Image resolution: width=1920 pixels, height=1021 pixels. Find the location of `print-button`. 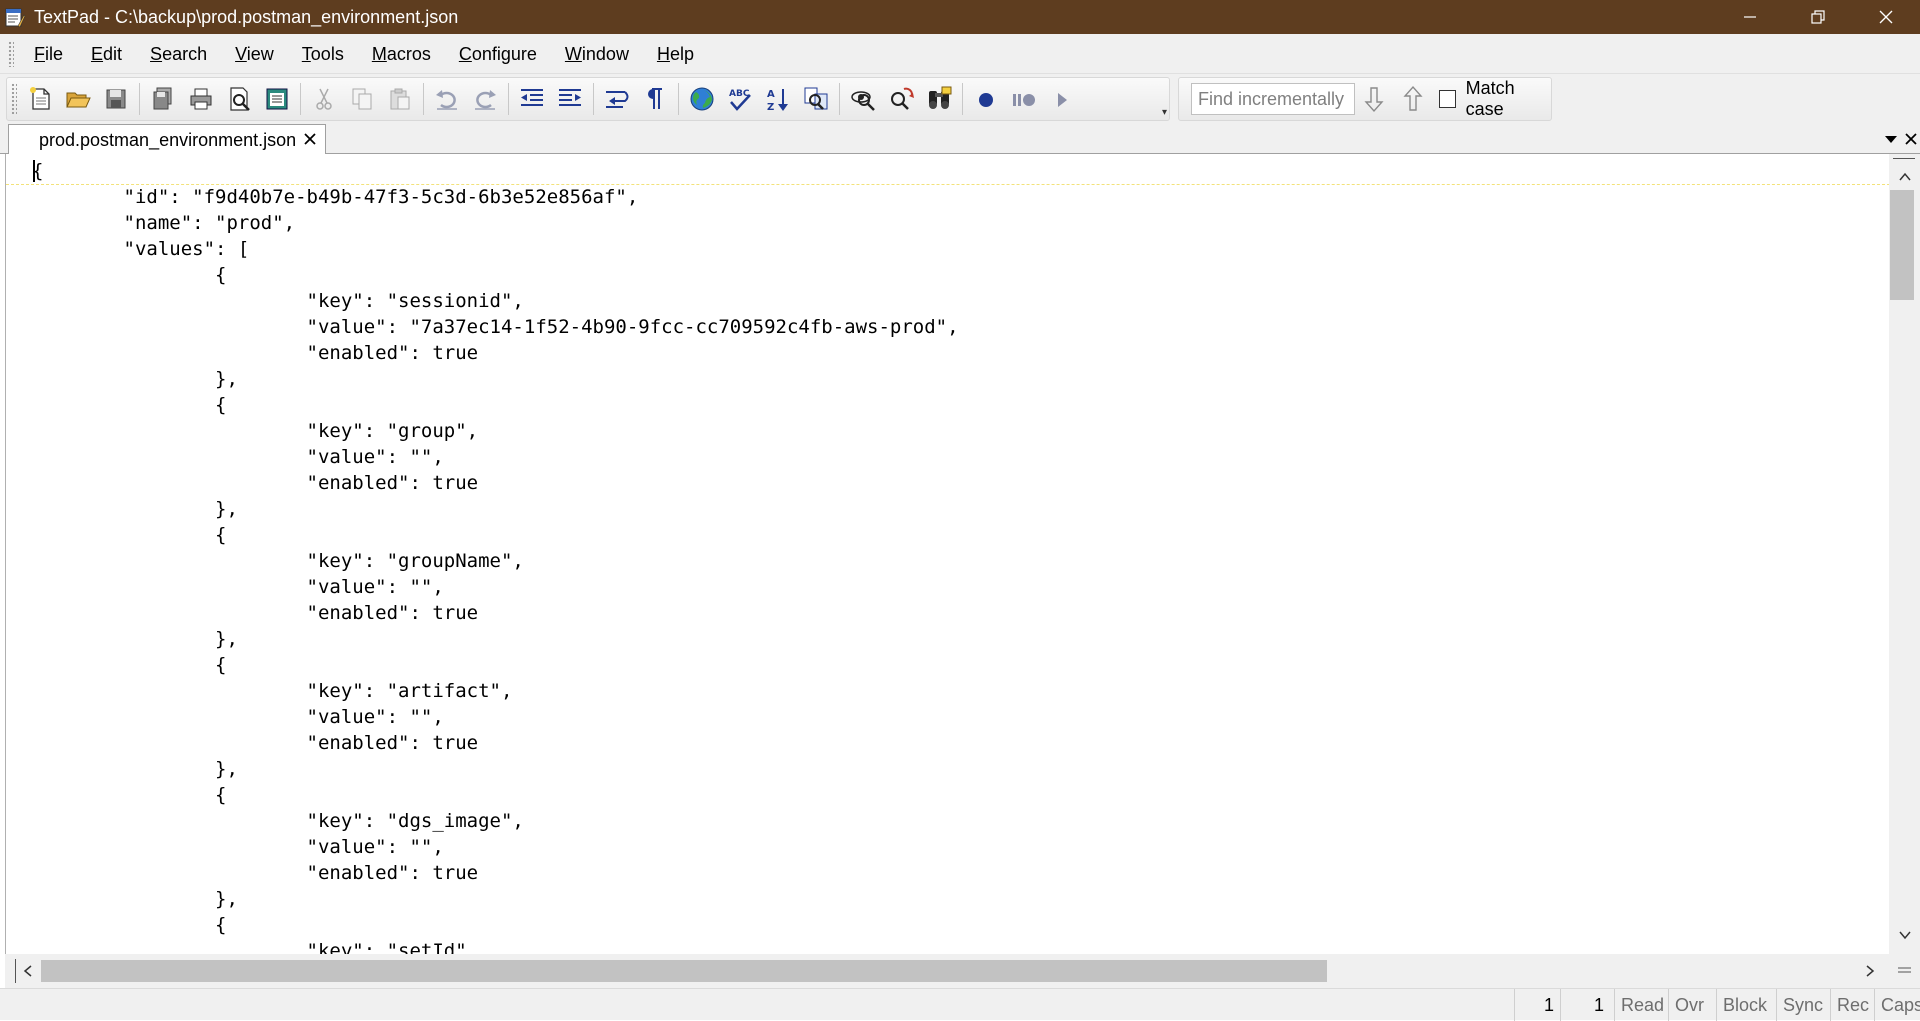

print-button is located at coordinates (201, 99).